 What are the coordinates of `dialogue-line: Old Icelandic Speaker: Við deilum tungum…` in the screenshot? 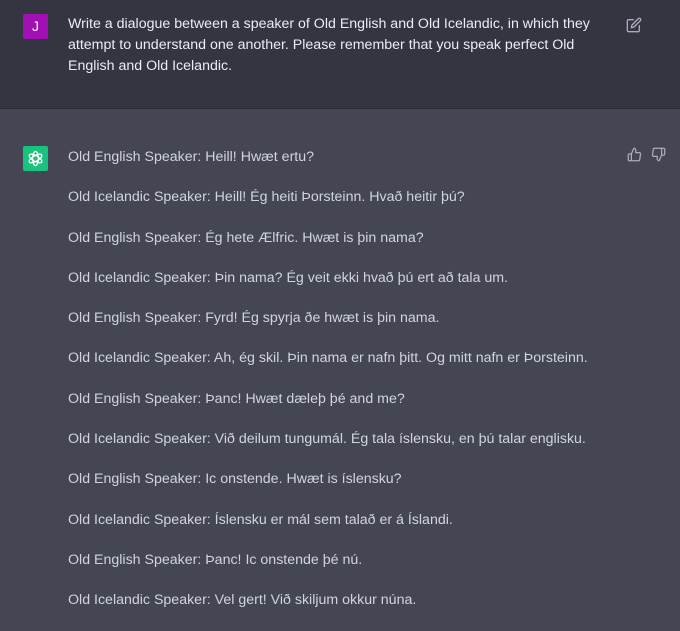 It's located at (327, 439).